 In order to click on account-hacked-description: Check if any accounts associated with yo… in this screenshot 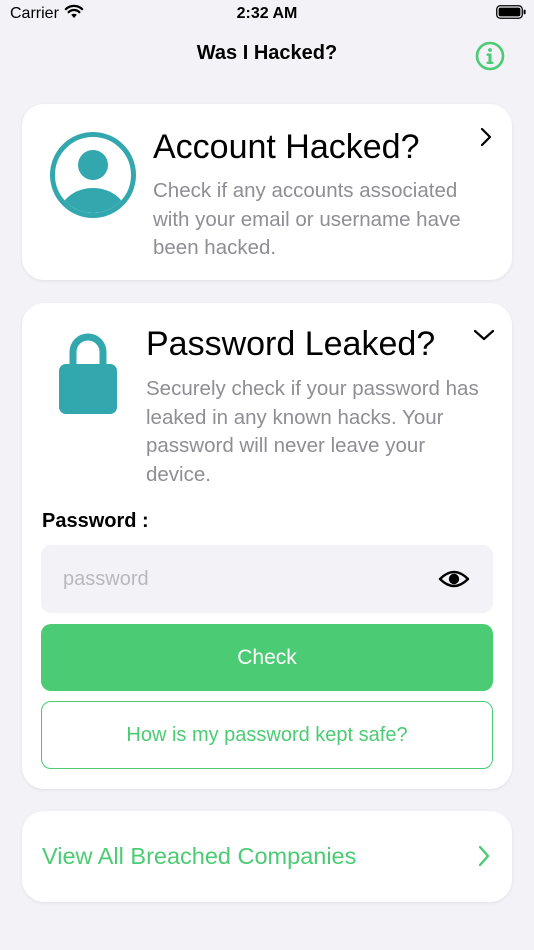, I will do `click(307, 219)`.